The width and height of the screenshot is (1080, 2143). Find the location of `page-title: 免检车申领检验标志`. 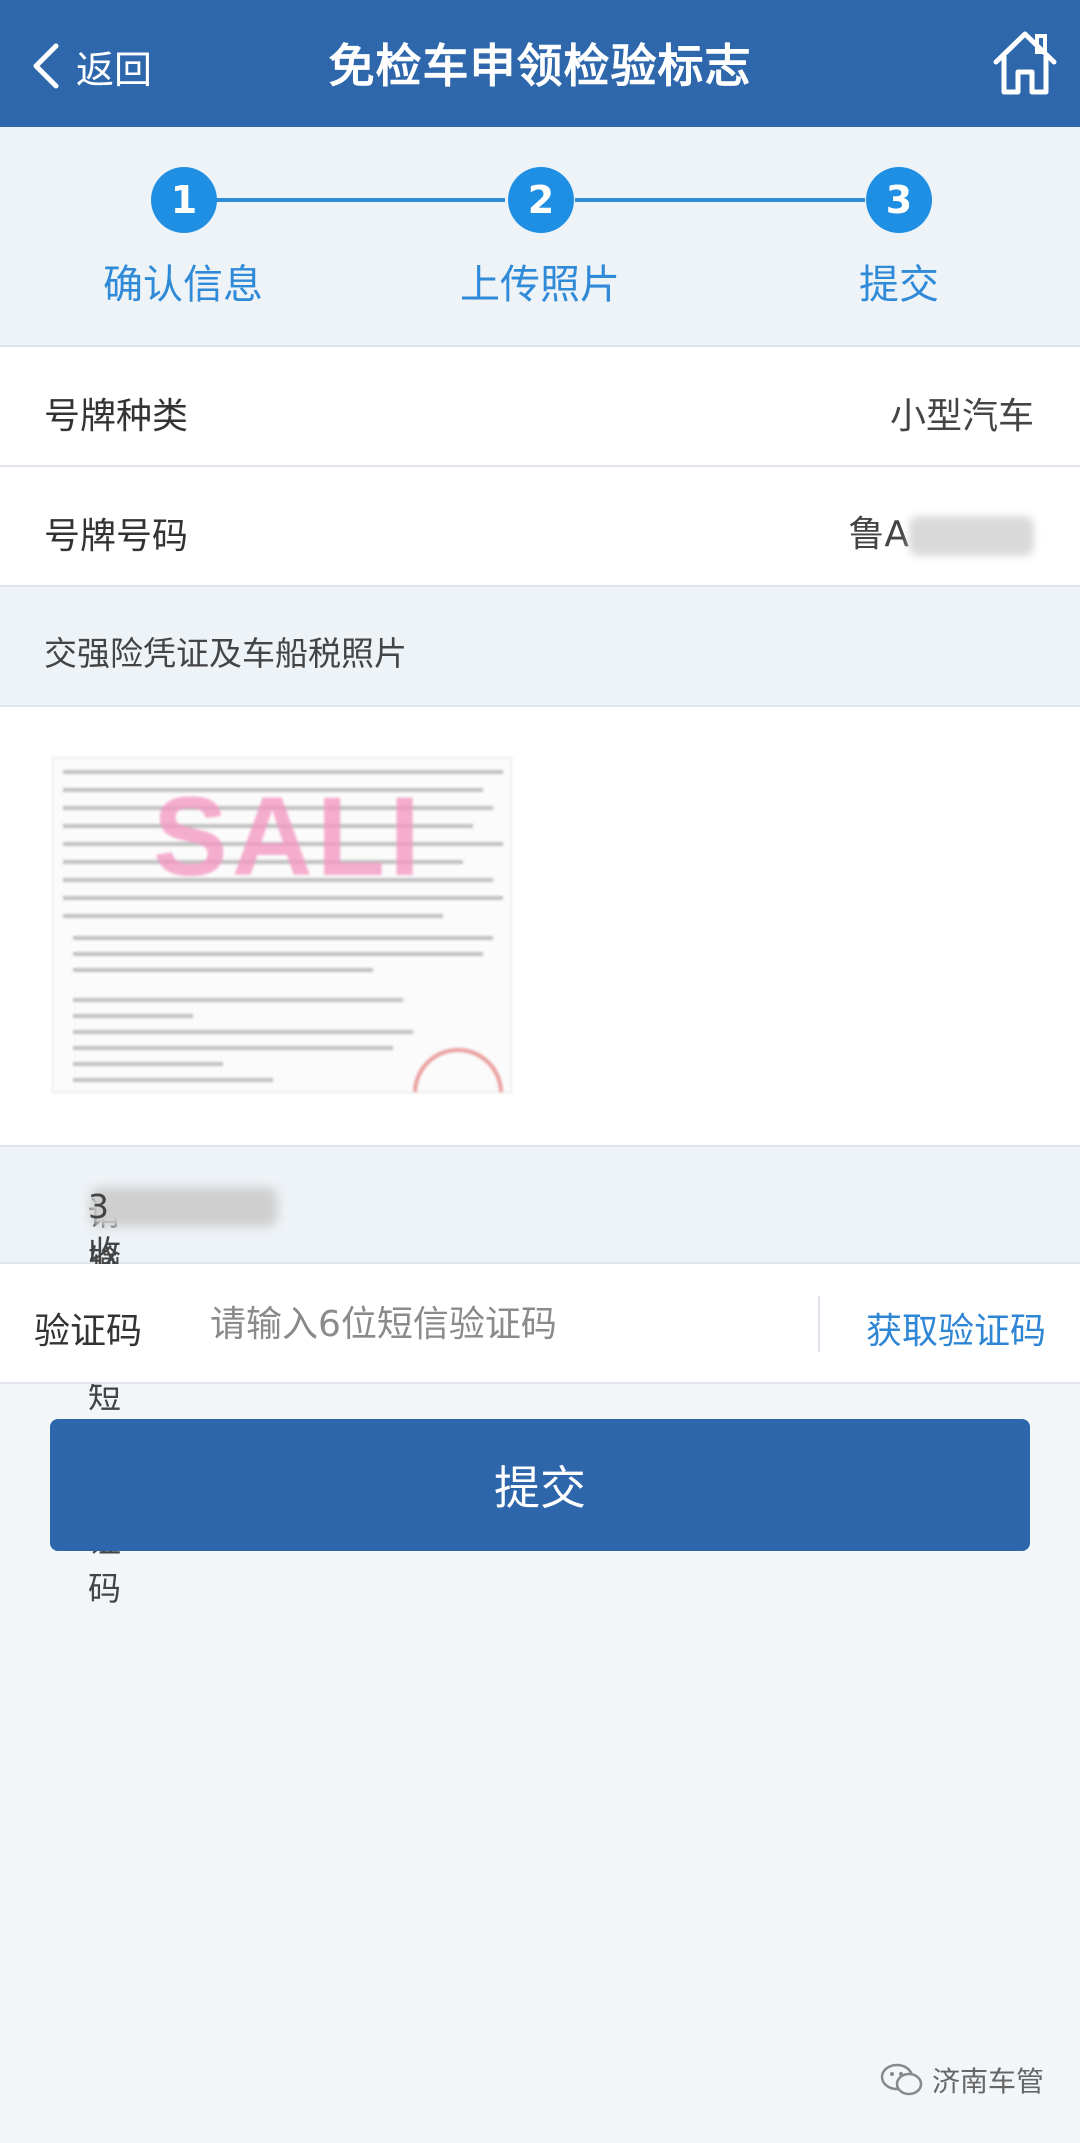

page-title: 免检车申领检验标志 is located at coordinates (540, 66).